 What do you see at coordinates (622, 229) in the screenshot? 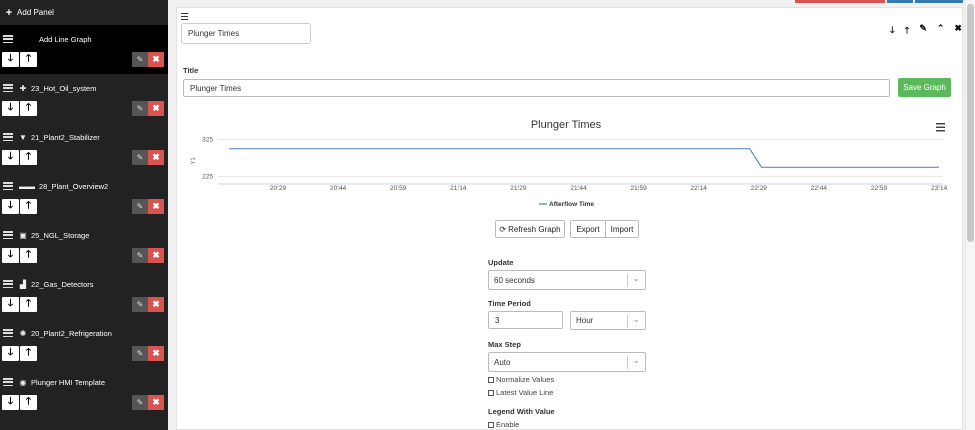
I see `import-button: Import` at bounding box center [622, 229].